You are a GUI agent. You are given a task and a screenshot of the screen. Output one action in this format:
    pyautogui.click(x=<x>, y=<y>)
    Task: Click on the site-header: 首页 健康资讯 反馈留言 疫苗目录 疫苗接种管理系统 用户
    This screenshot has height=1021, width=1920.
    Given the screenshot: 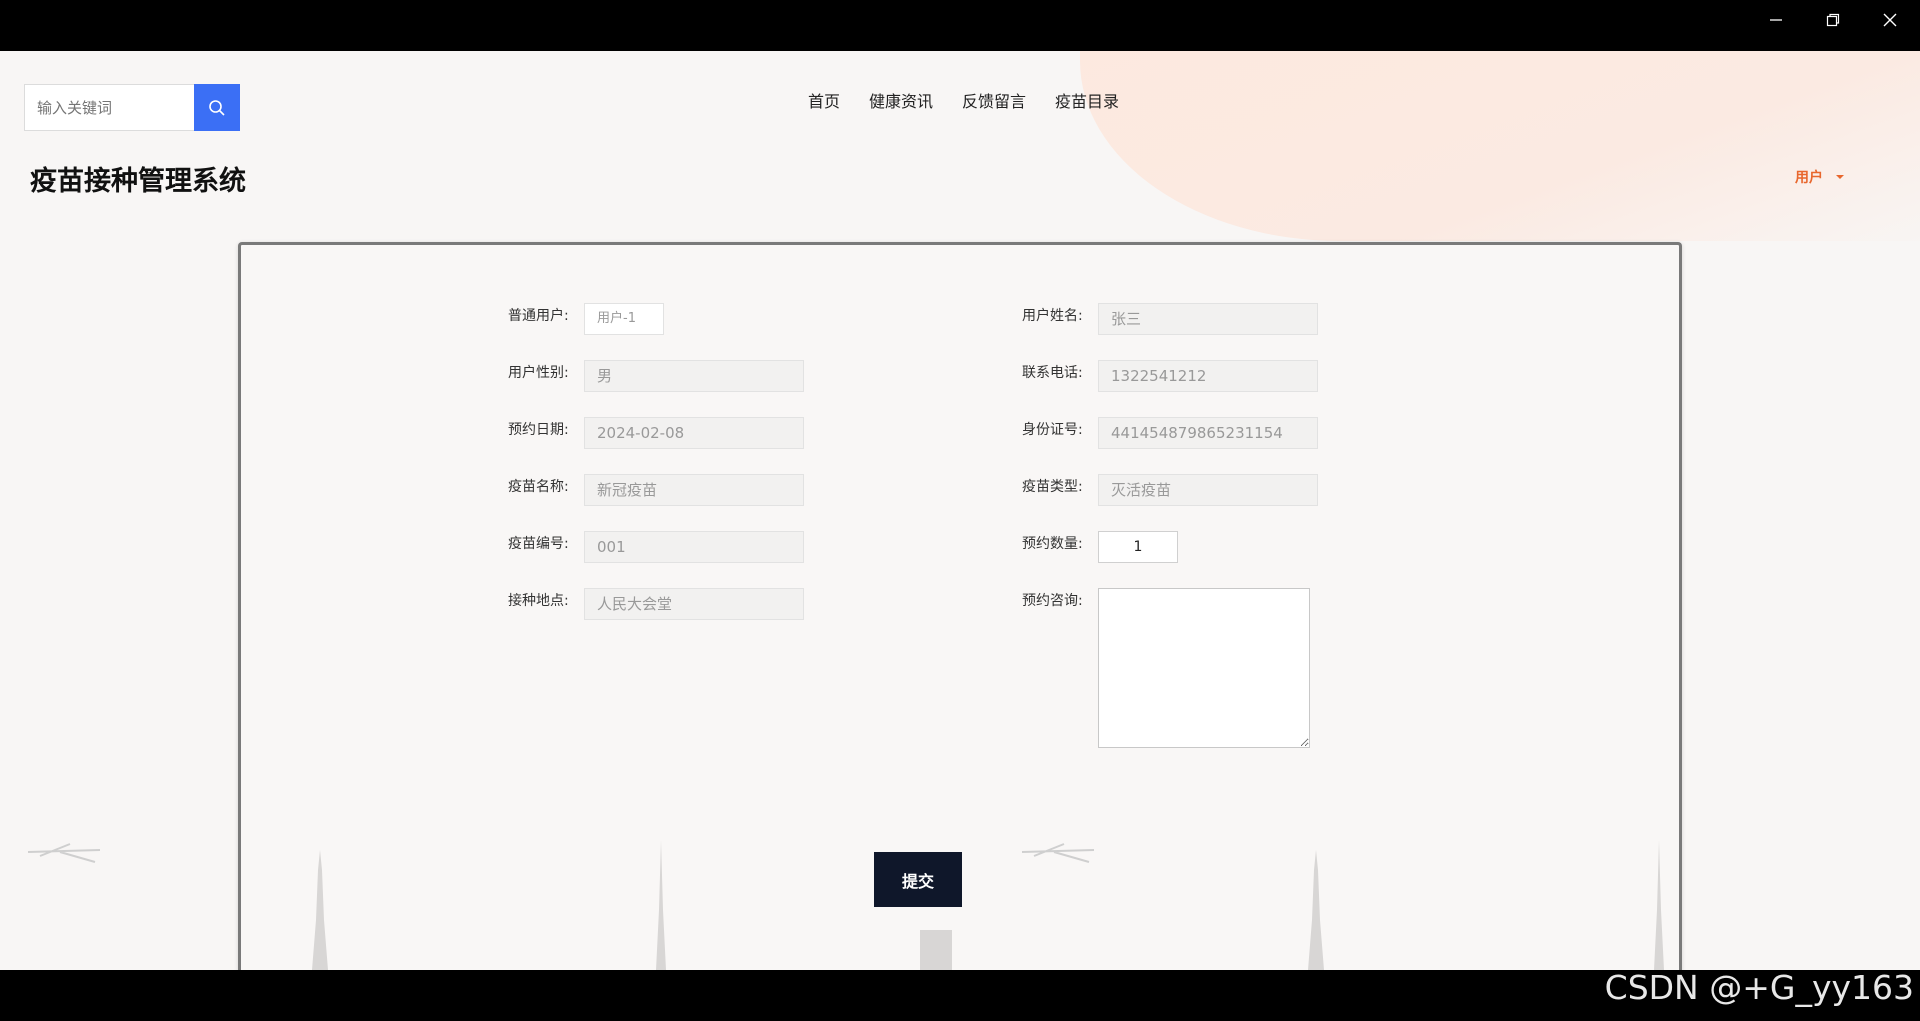 What is the action you would take?
    pyautogui.click(x=960, y=124)
    